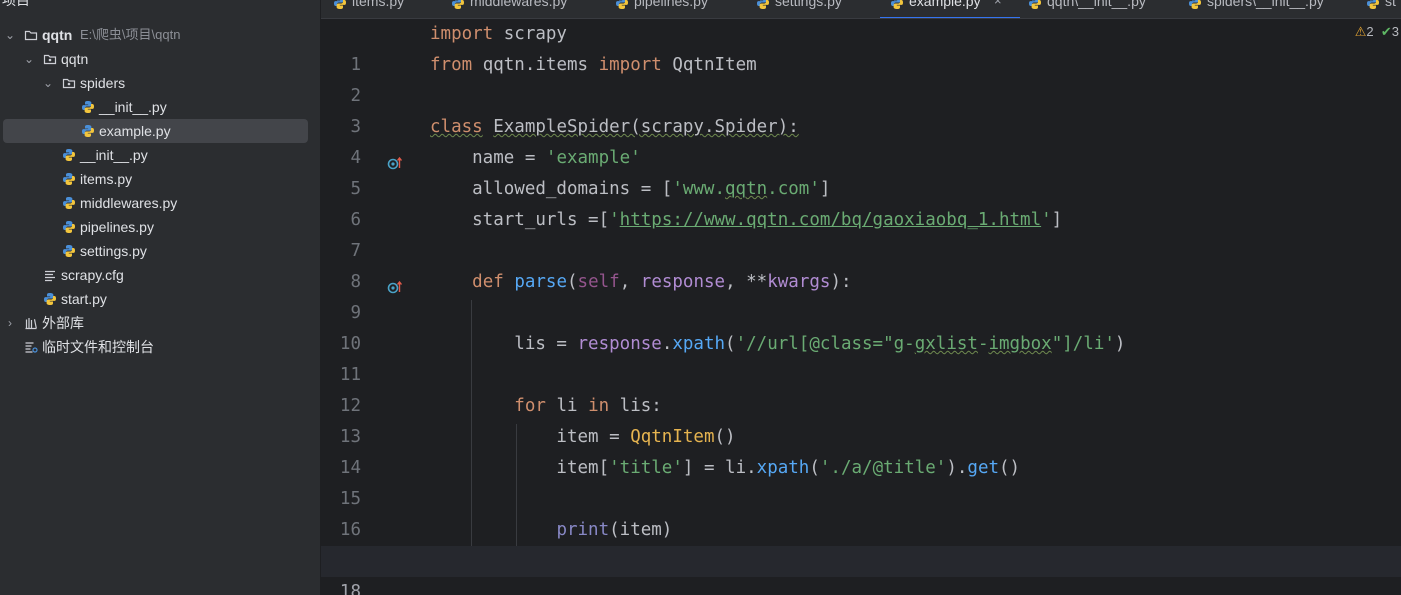  What do you see at coordinates (861, 264) in the screenshot?
I see `code-line: 8` at bounding box center [861, 264].